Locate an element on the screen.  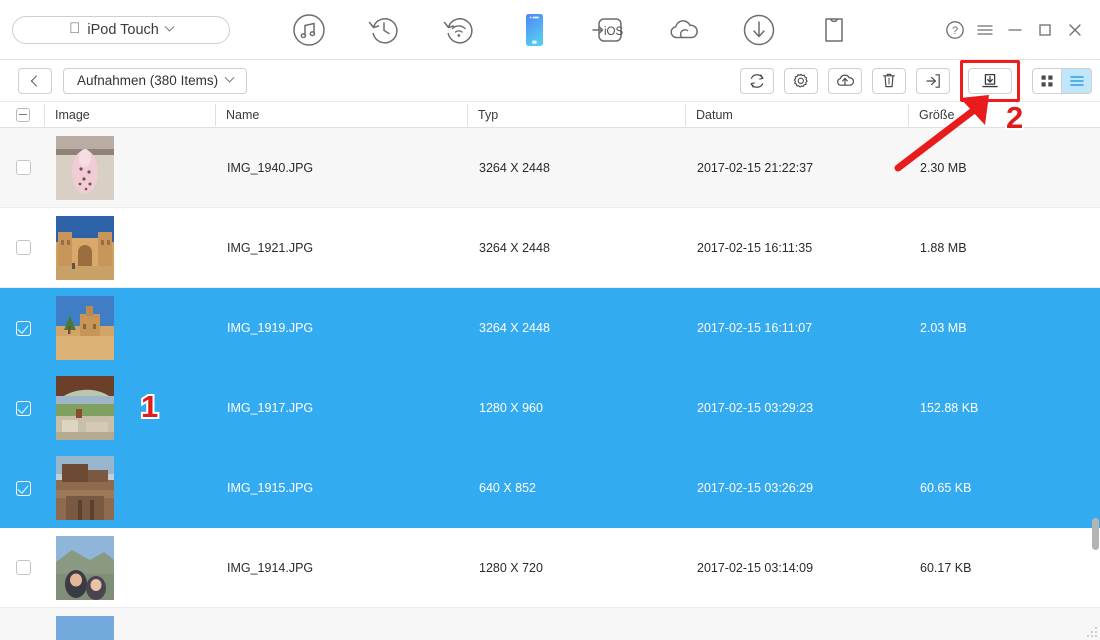
cell-name: IMG_1940.JPG is located at coordinates (270, 167).